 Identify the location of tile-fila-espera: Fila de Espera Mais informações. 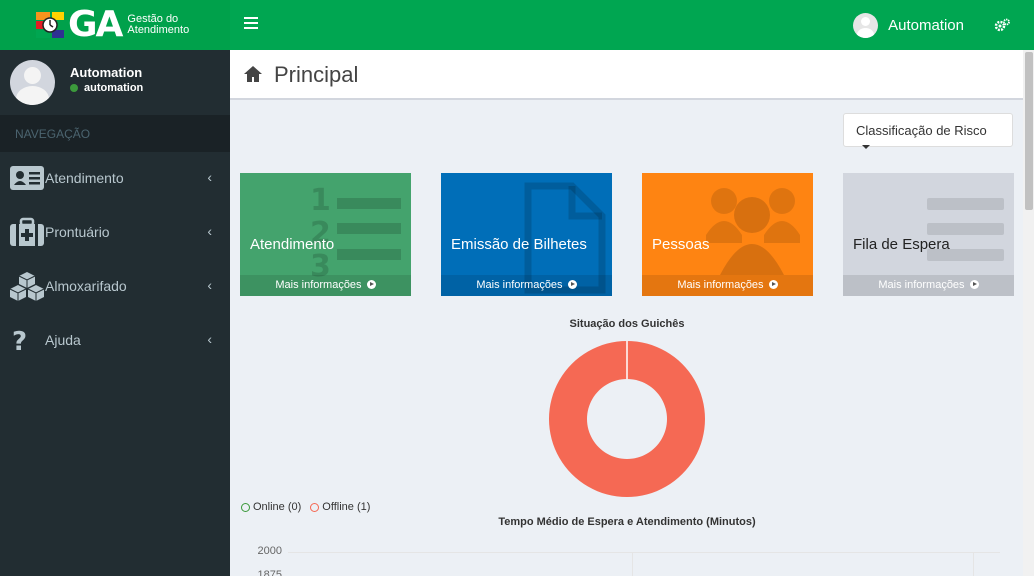
(928, 234).